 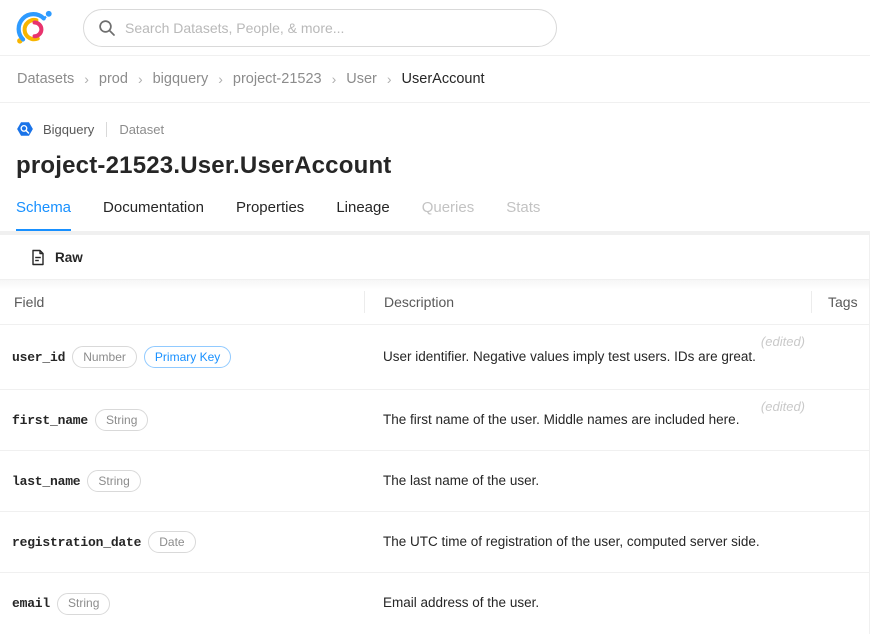 I want to click on field-cell: user_id Number Primary Key, so click(x=182, y=357).